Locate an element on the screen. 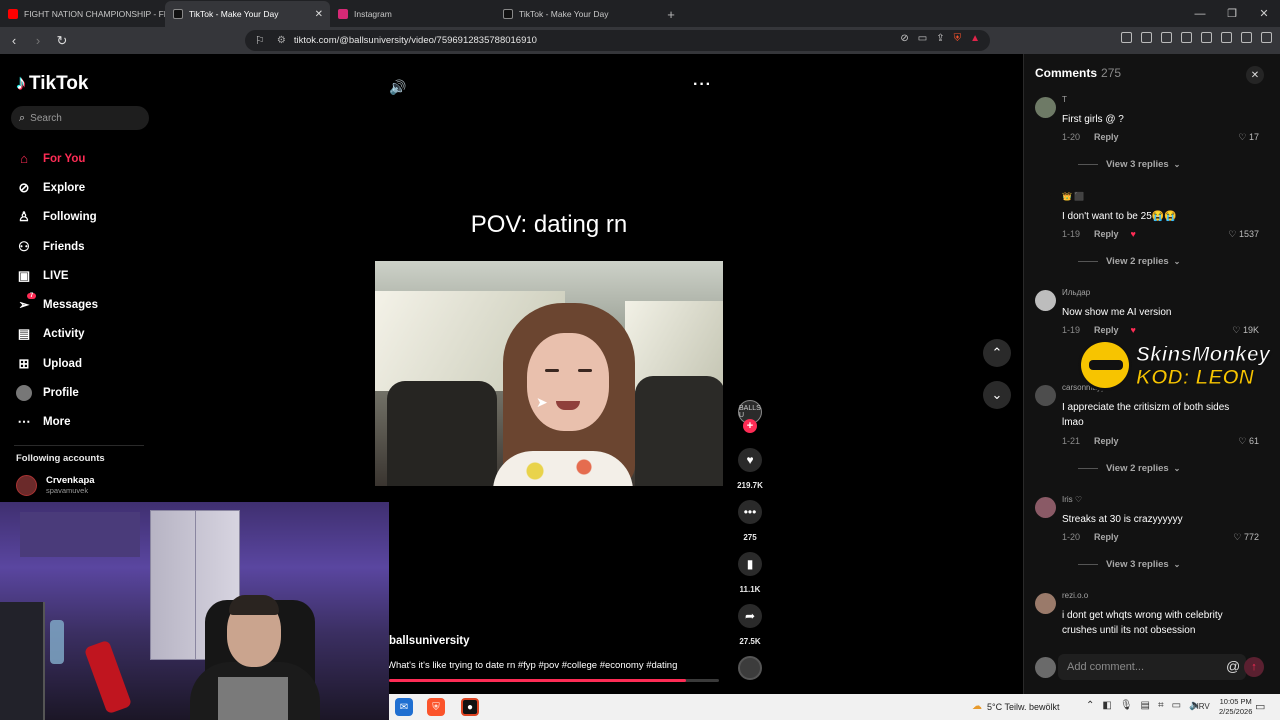  sidebar-item-following: ♙ Following is located at coordinates (57, 217).